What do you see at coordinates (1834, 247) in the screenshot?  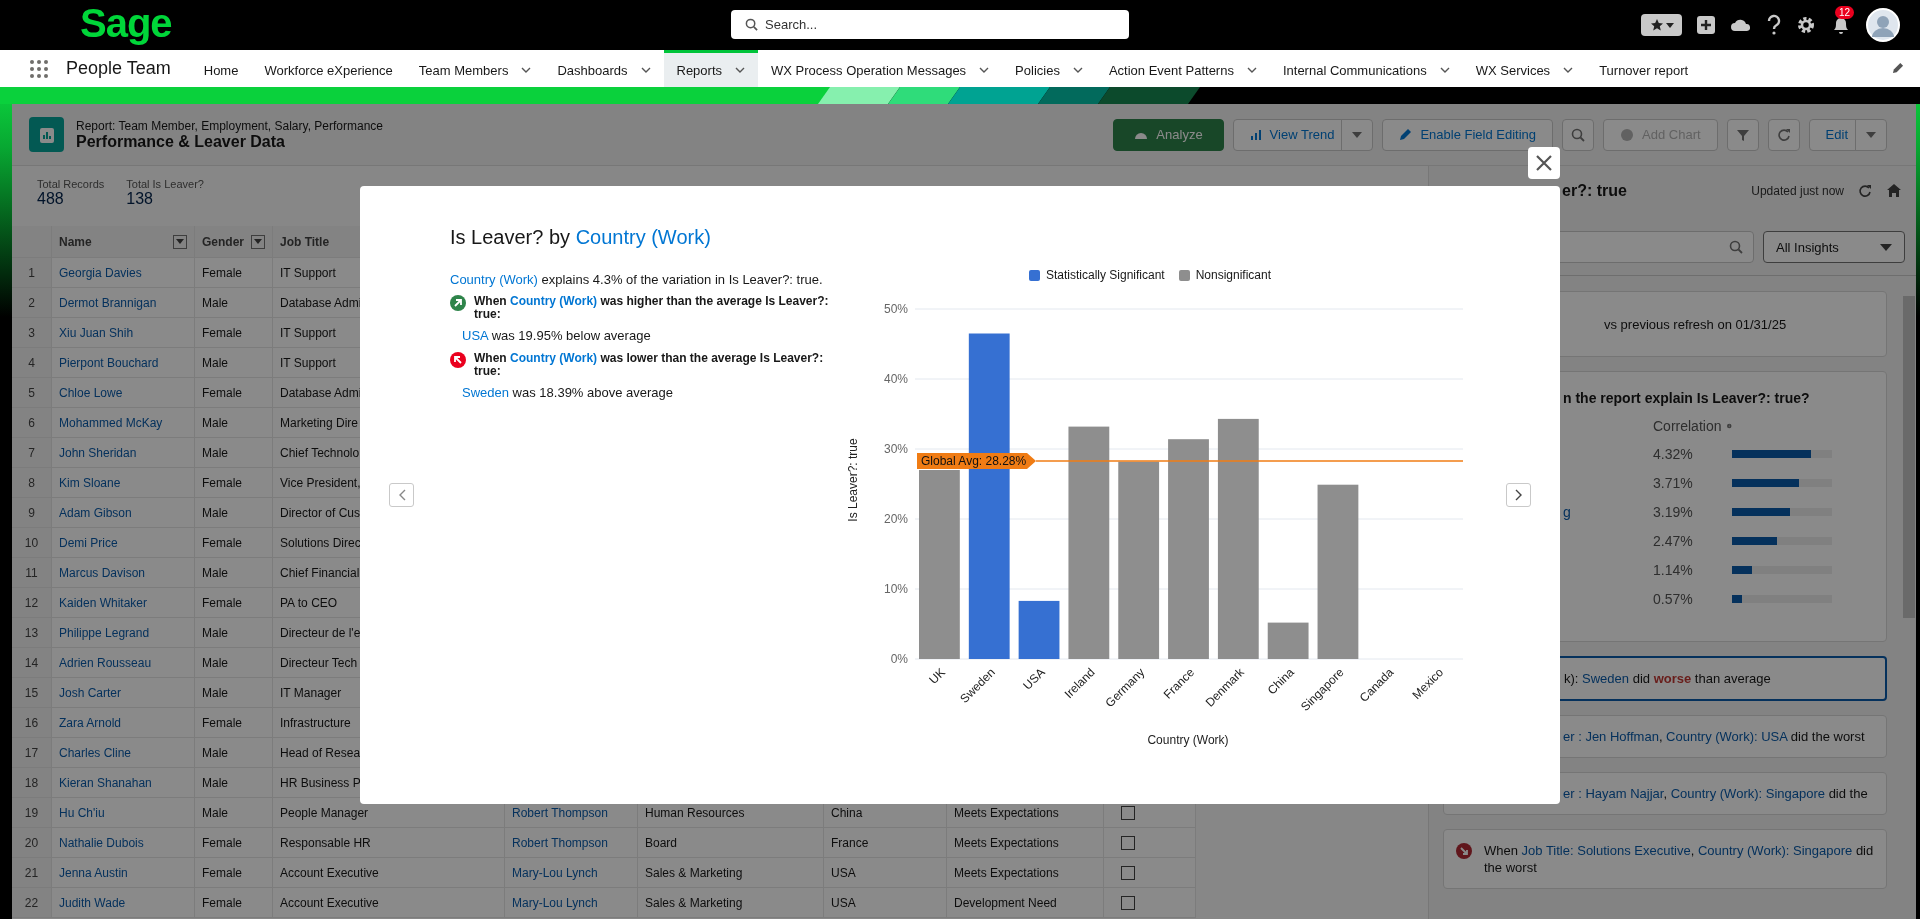 I see `insights-filter-dropdown: All Insights` at bounding box center [1834, 247].